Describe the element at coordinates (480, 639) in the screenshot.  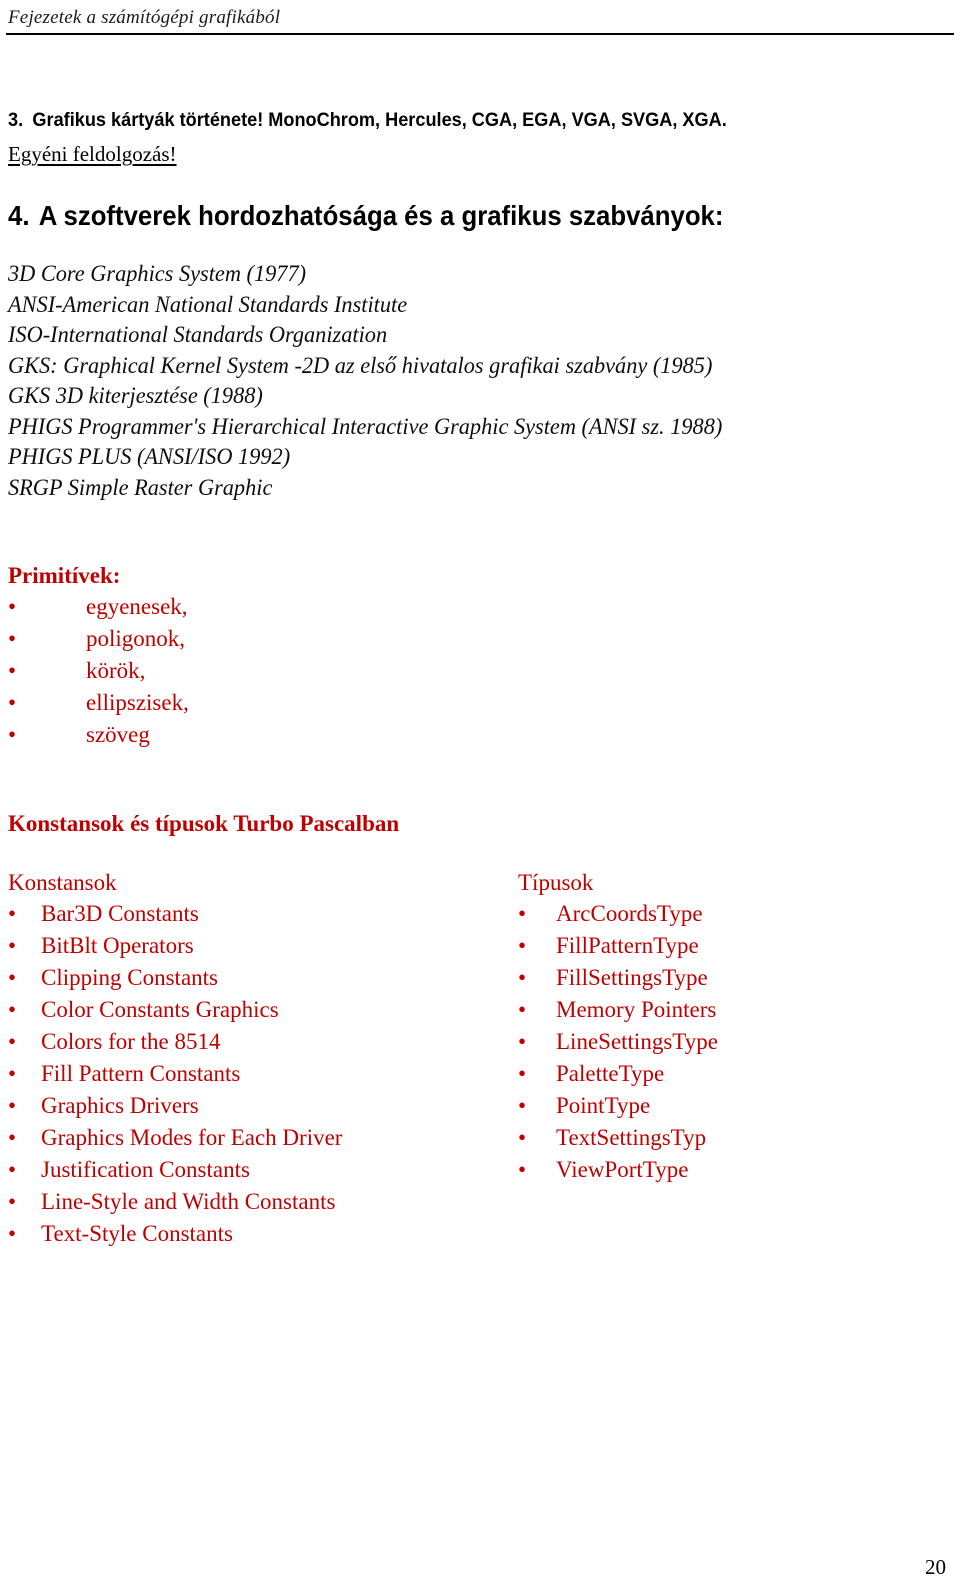
I see `list-item: • poligonok,` at that location.